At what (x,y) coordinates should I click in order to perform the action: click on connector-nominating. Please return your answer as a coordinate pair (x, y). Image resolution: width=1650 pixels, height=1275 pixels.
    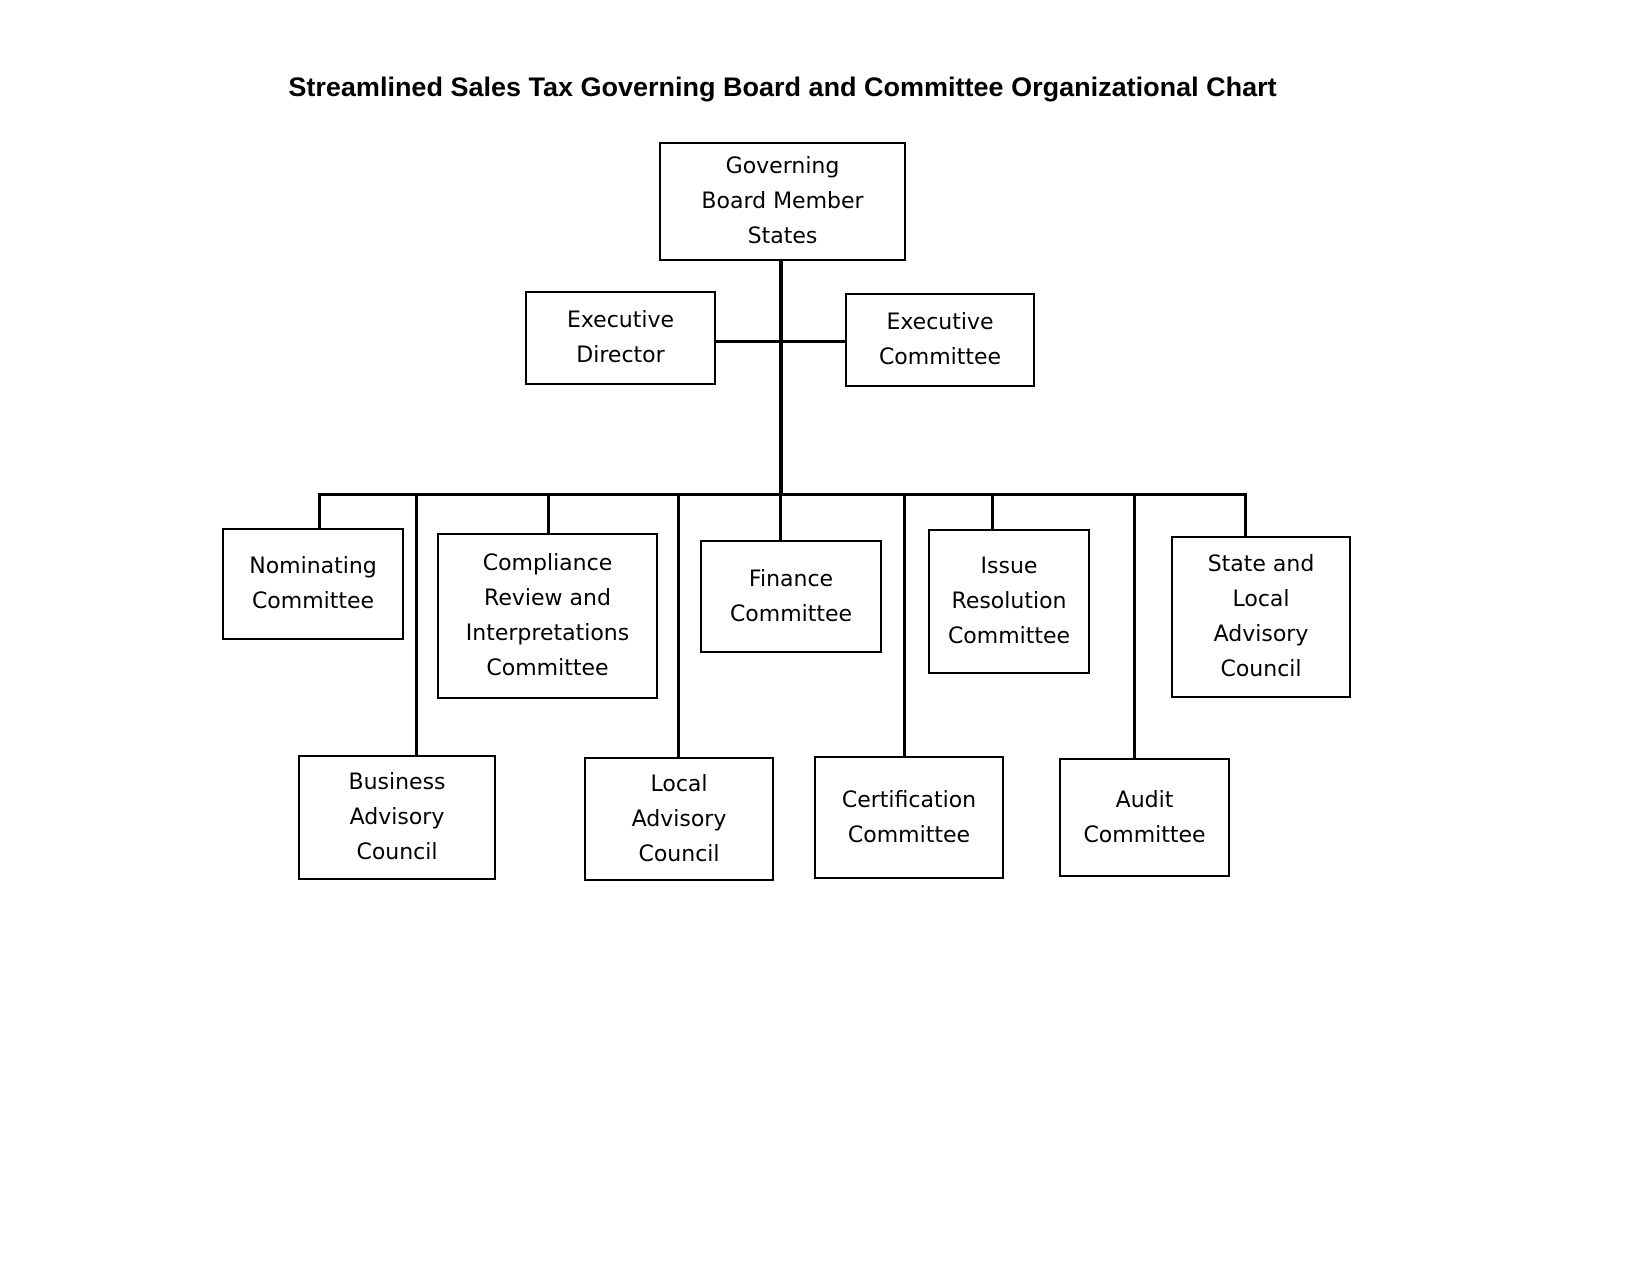
    Looking at the image, I should click on (319, 511).